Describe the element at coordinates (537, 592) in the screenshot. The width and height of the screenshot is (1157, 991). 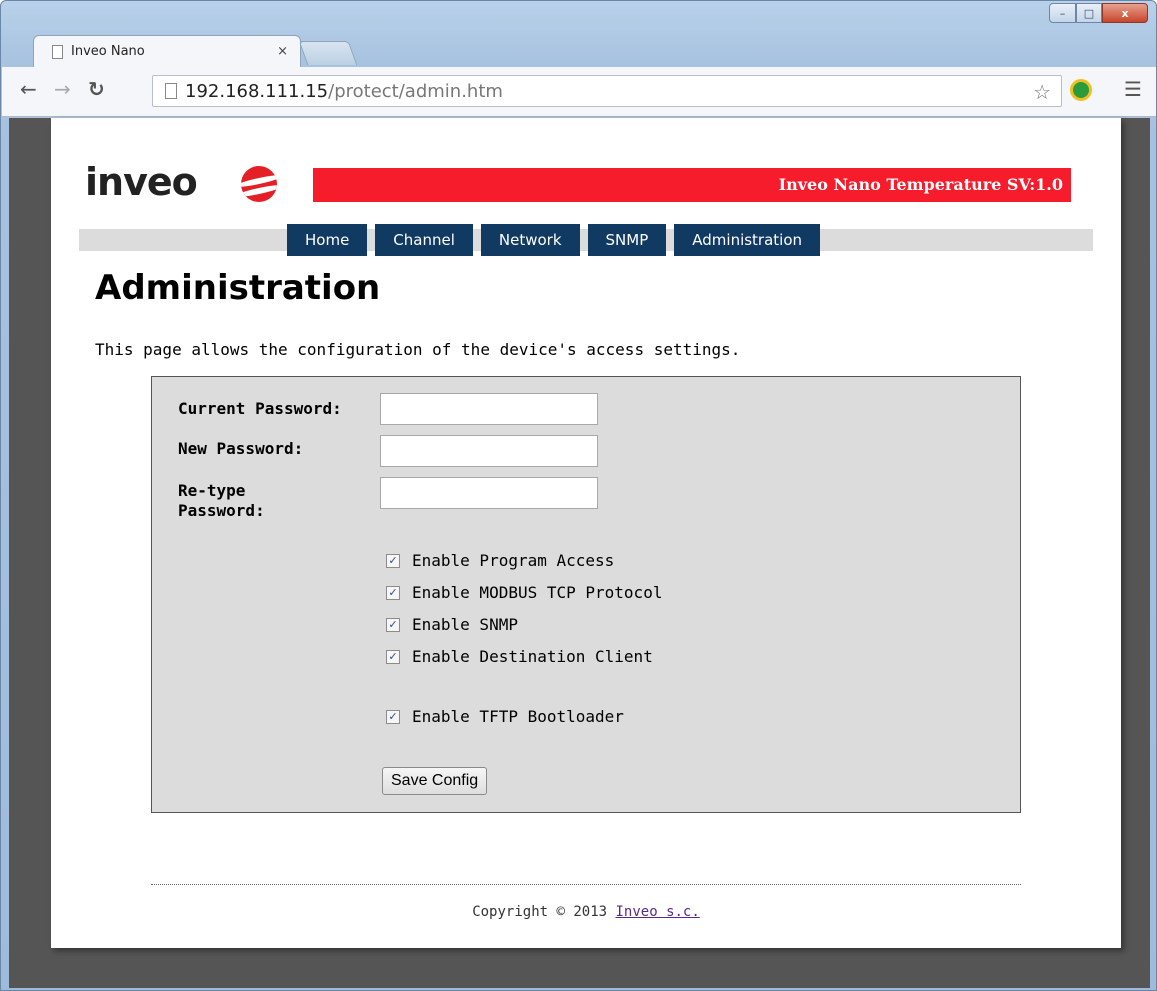
I see `checkbox-label: Enable MODBUS TCP Protocol` at that location.